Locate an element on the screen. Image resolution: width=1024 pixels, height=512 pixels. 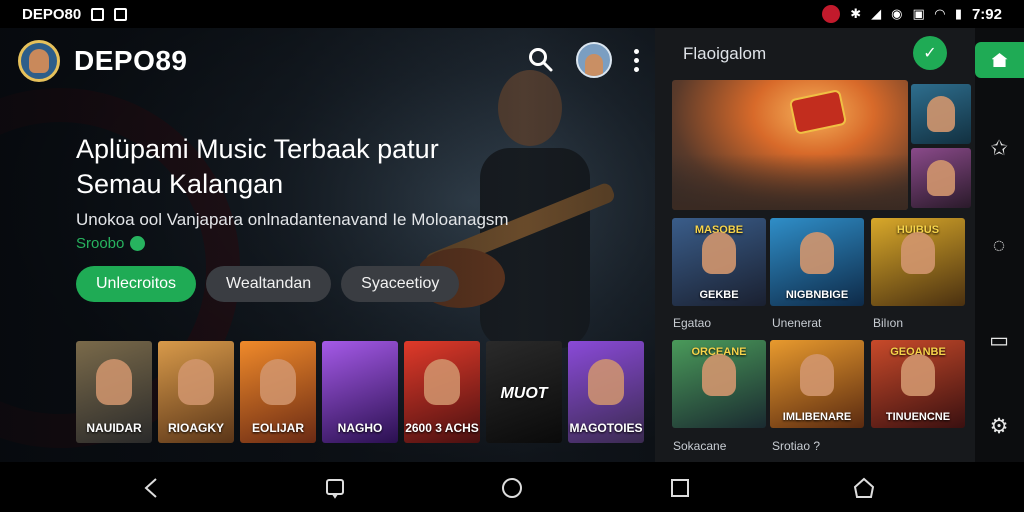
thumbnail-card: NAGHO is located at coordinates (360, 392).